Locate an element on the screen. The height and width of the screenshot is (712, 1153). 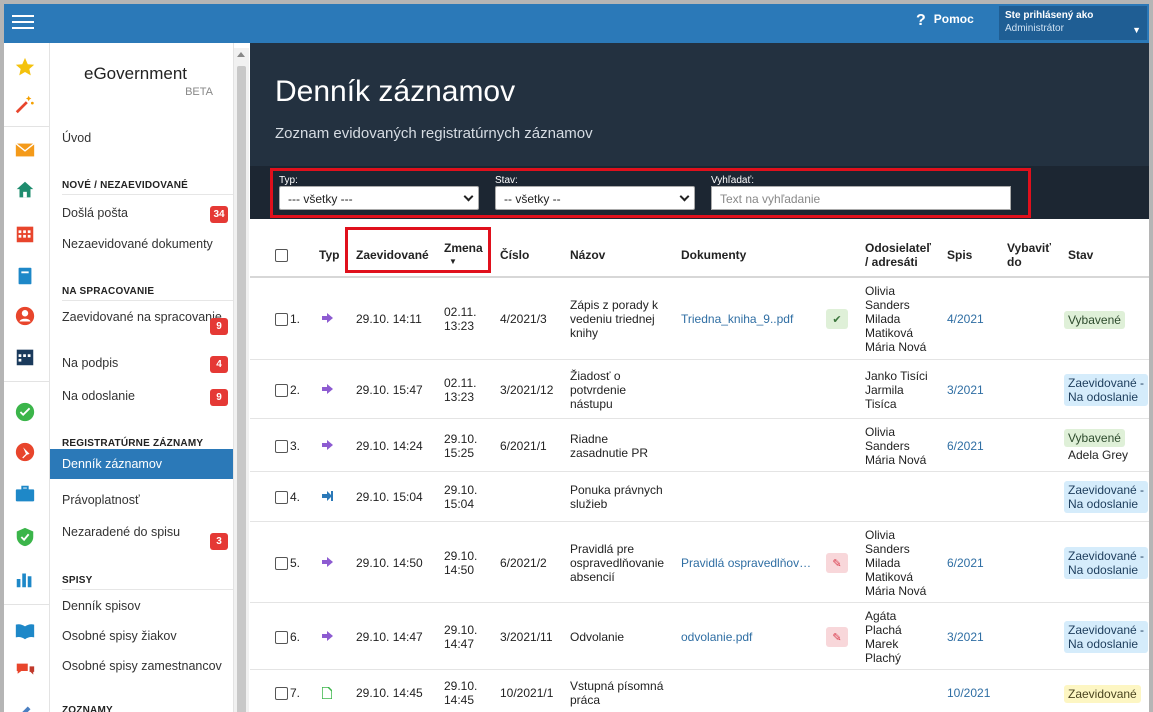
sender-line: Sanders is located at coordinates (887, 305).